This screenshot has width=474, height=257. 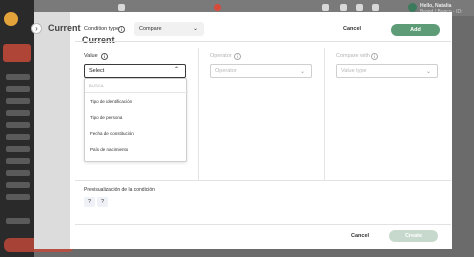 What do you see at coordinates (111, 101) in the screenshot?
I see `dropdown-option: Tipo de identificación` at bounding box center [111, 101].